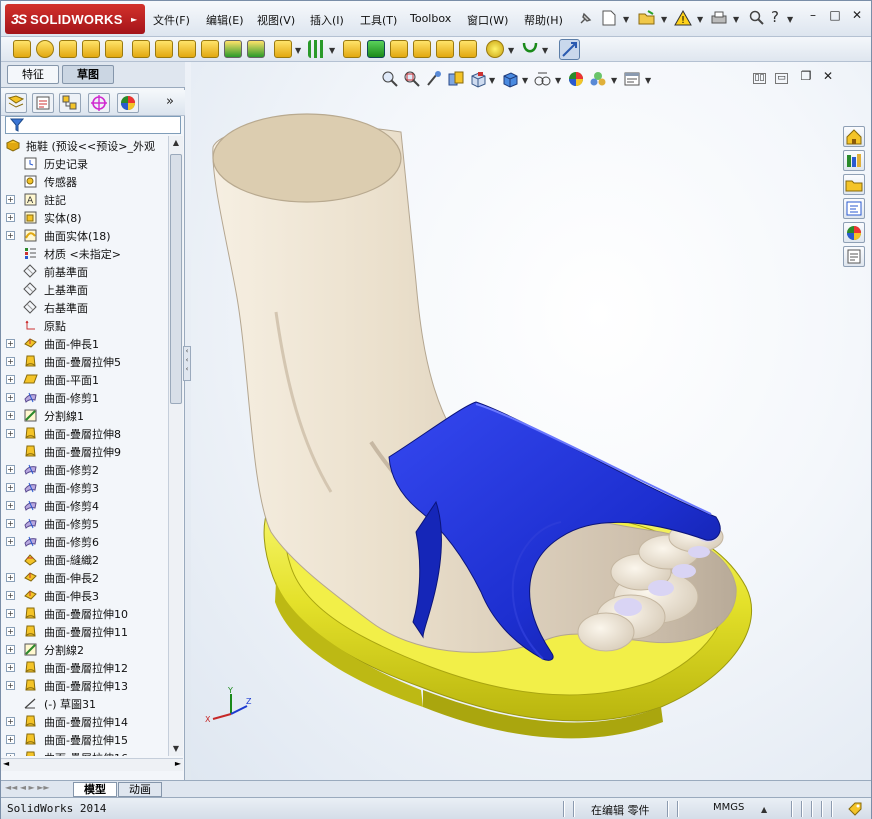 The image size is (872, 819). Describe the element at coordinates (422, 49) in the screenshot. I see `thicken-cut-icon` at that location.